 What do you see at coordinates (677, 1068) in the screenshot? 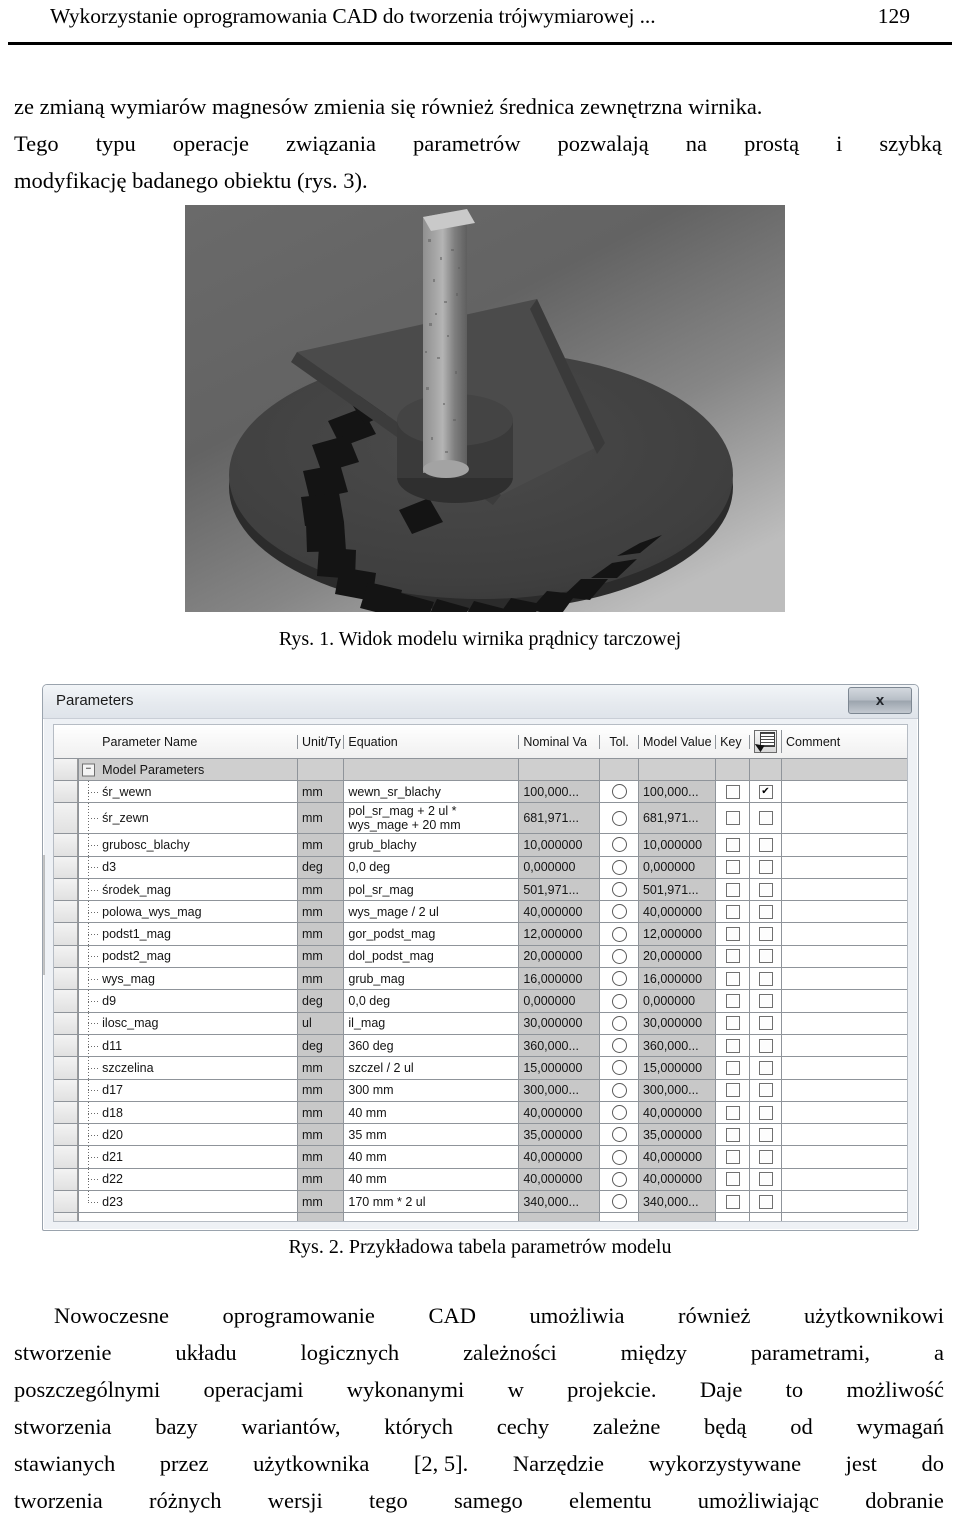
I see `cell-model-value: 15,000000` at bounding box center [677, 1068].